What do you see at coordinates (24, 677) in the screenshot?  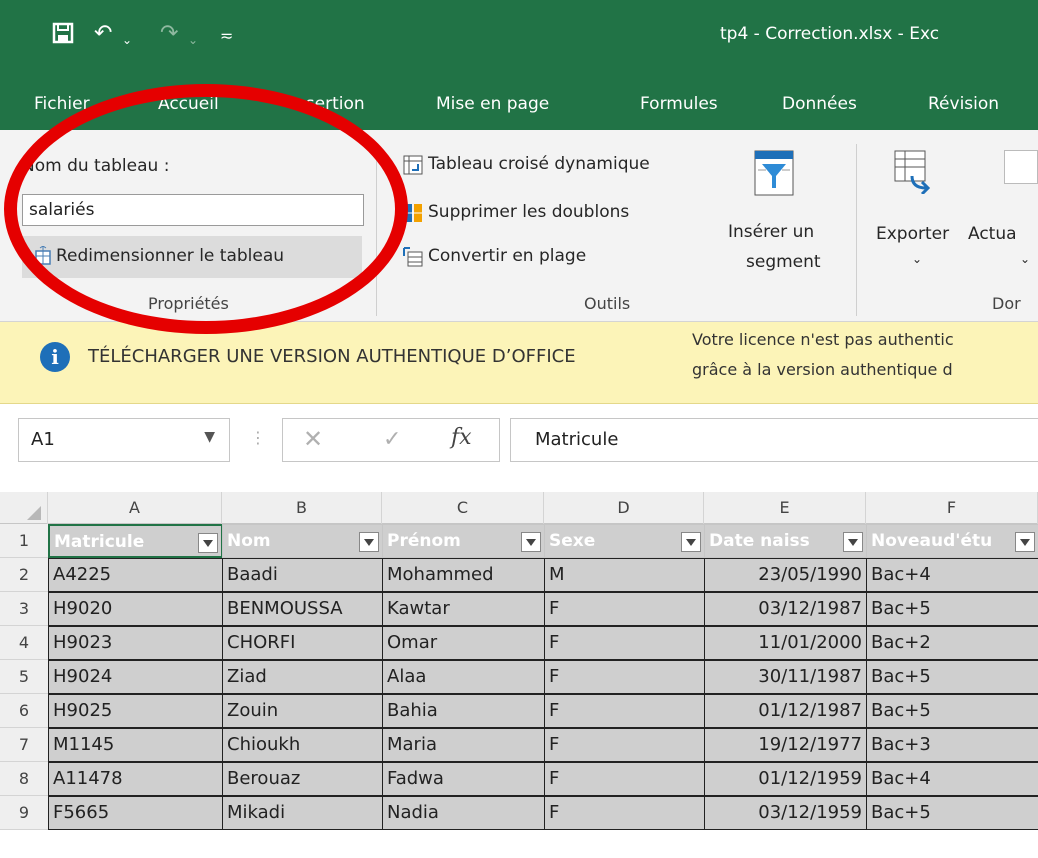 I see `row-header: 5` at bounding box center [24, 677].